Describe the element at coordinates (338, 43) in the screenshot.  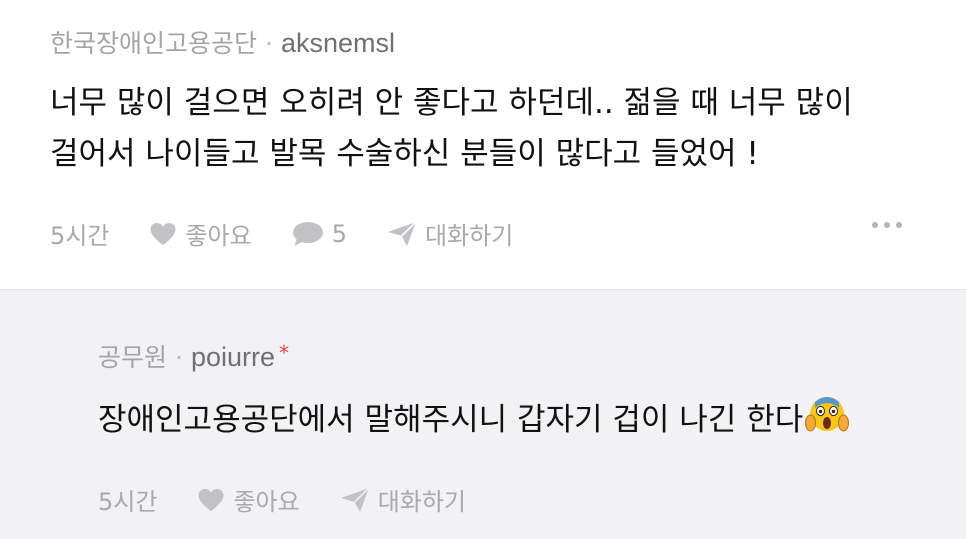
I see `author-nickname: aksnemsl` at that location.